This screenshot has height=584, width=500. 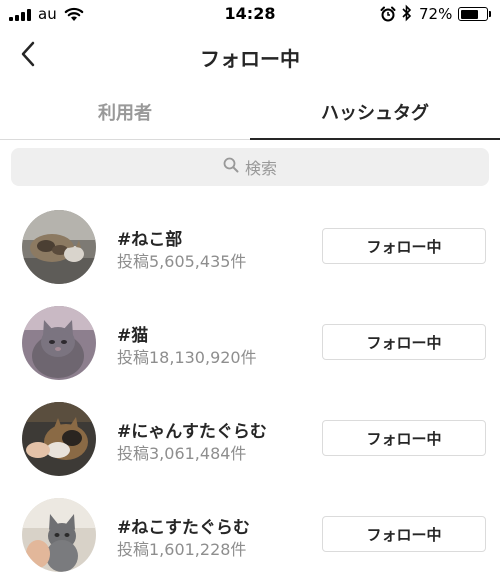 I want to click on search-icon, so click(x=231, y=167).